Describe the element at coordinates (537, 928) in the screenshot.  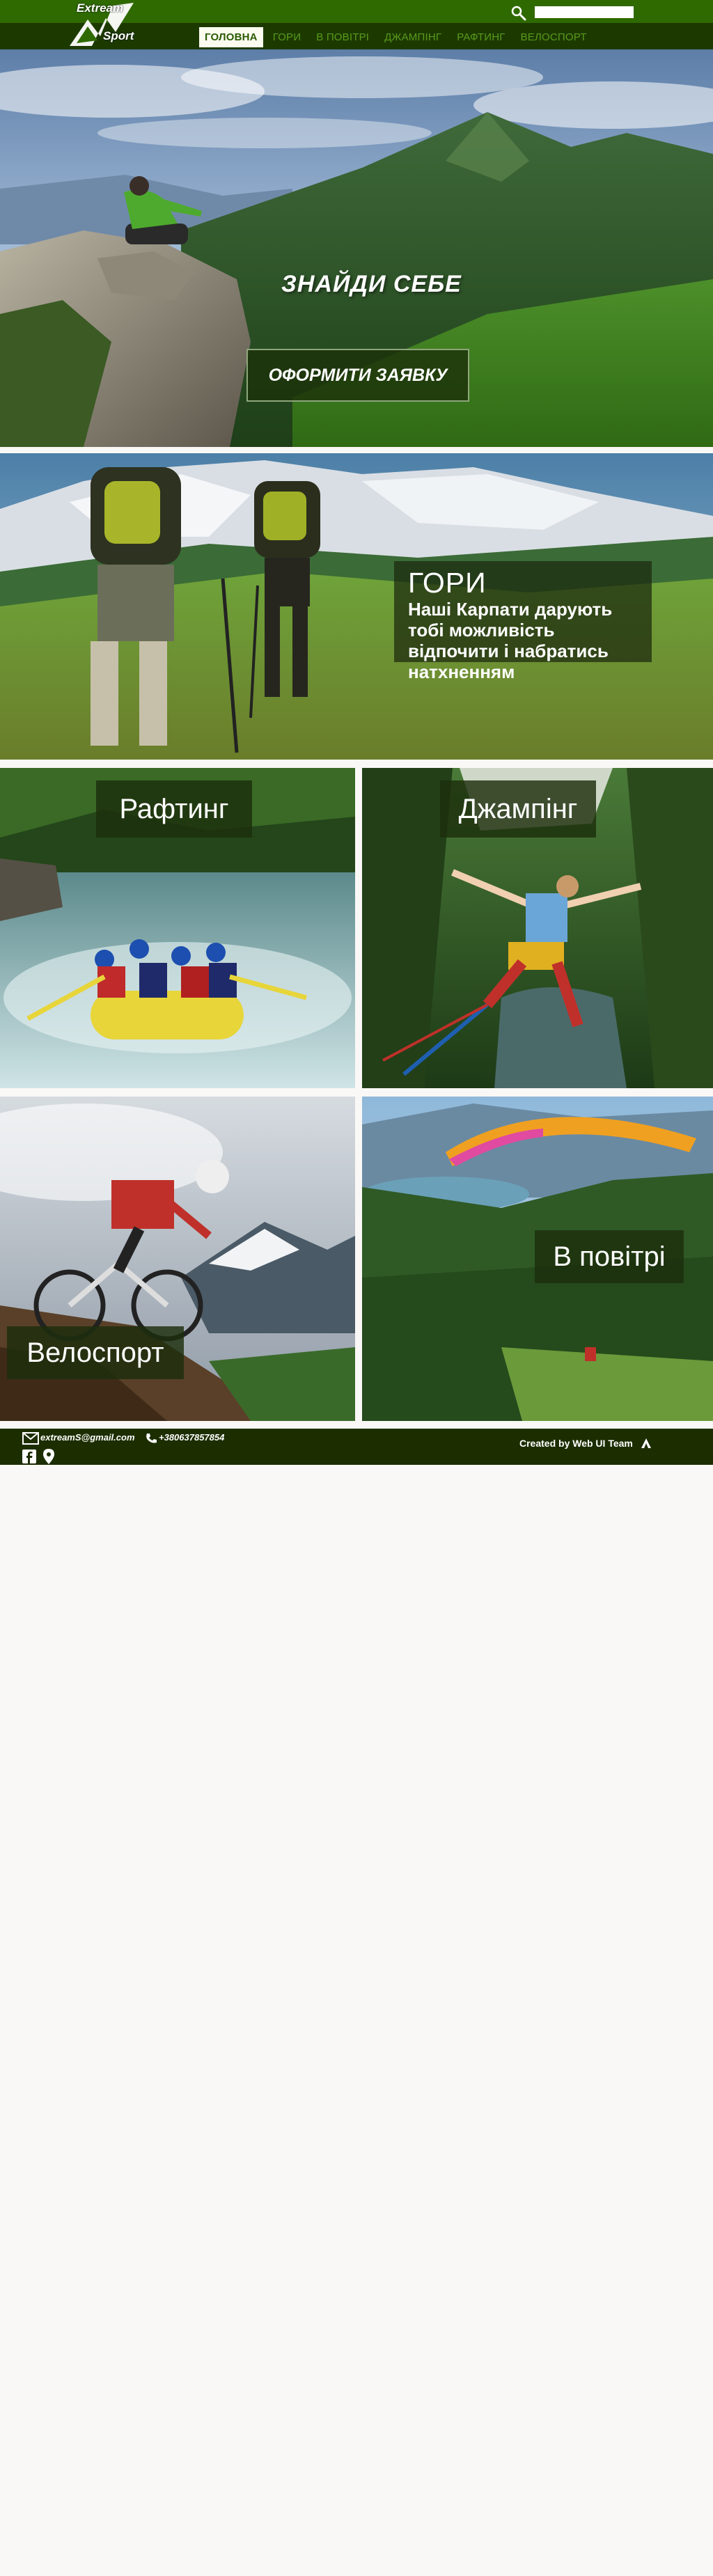
I see `tile-jumping: Джампінг` at that location.